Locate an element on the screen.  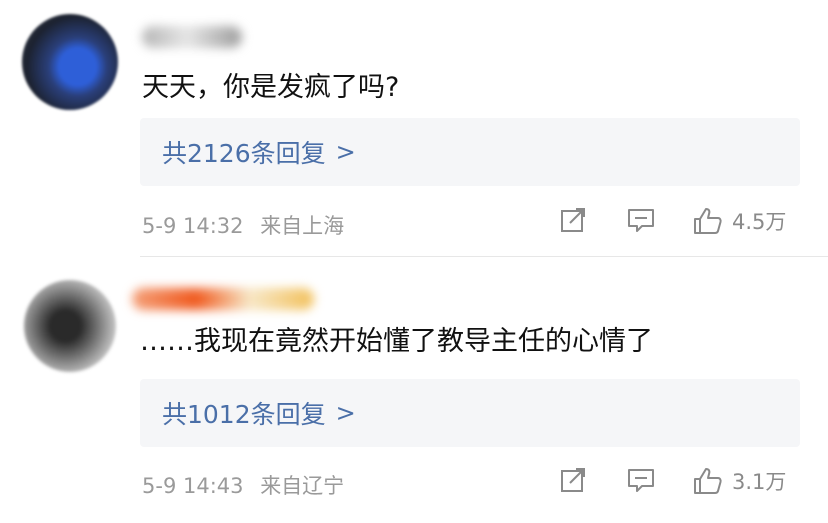
comment-meta: 5-9 14:43 来自辽宁 is located at coordinates (243, 485).